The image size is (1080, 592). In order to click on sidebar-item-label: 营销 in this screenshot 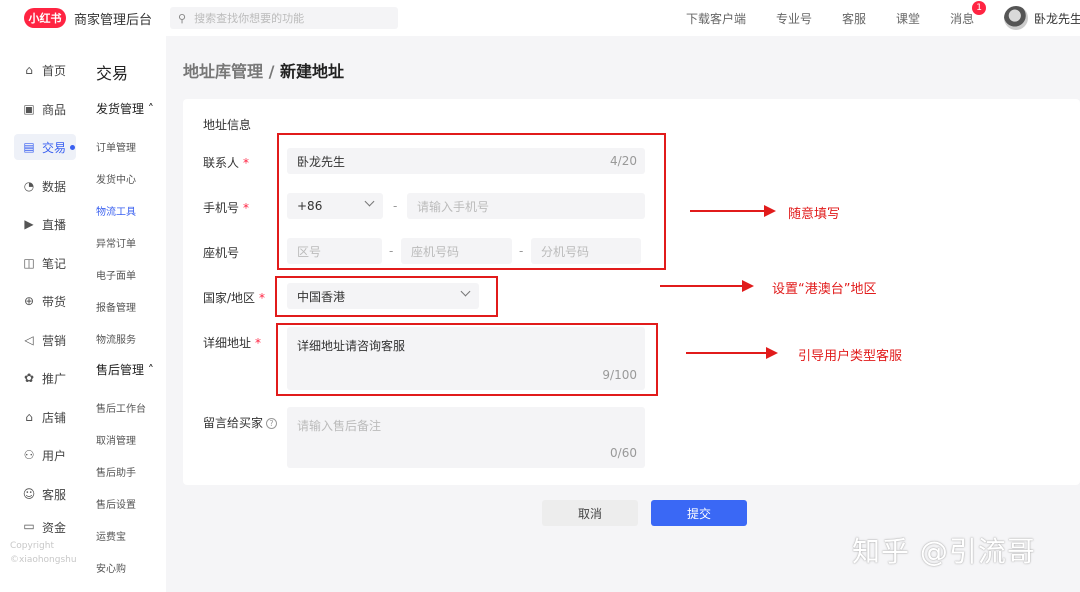, I will do `click(54, 340)`.